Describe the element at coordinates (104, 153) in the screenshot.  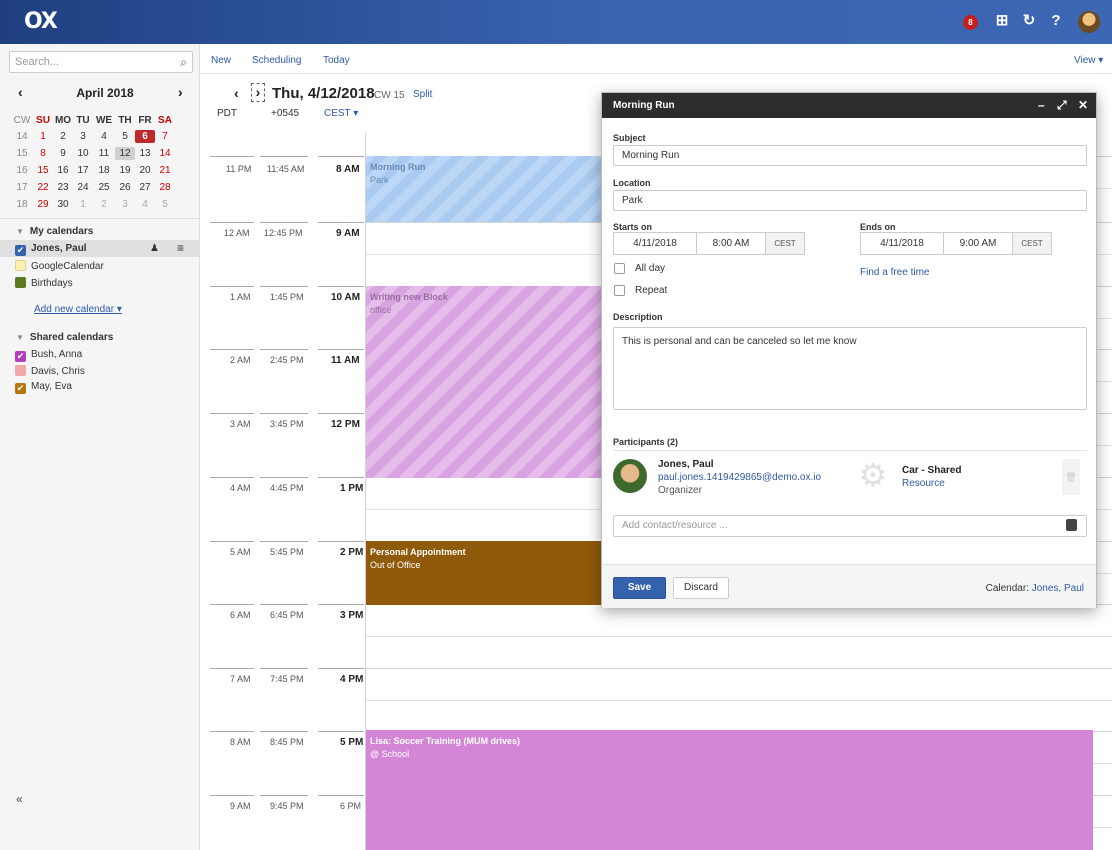
I see `day-cell: 11` at that location.